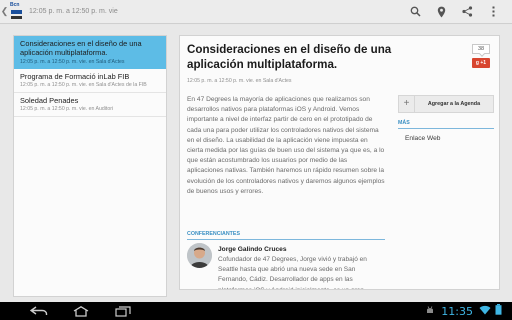 The height and width of the screenshot is (320, 512). Describe the element at coordinates (493, 12) in the screenshot. I see `overflow-menu-icon` at that location.